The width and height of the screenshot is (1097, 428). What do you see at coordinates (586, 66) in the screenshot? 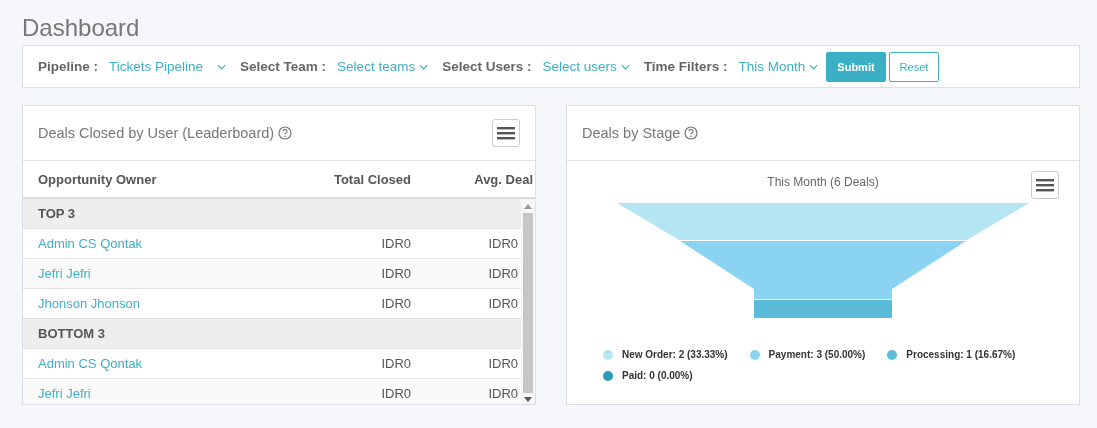
I see `filter-dropdown: Select users` at bounding box center [586, 66].